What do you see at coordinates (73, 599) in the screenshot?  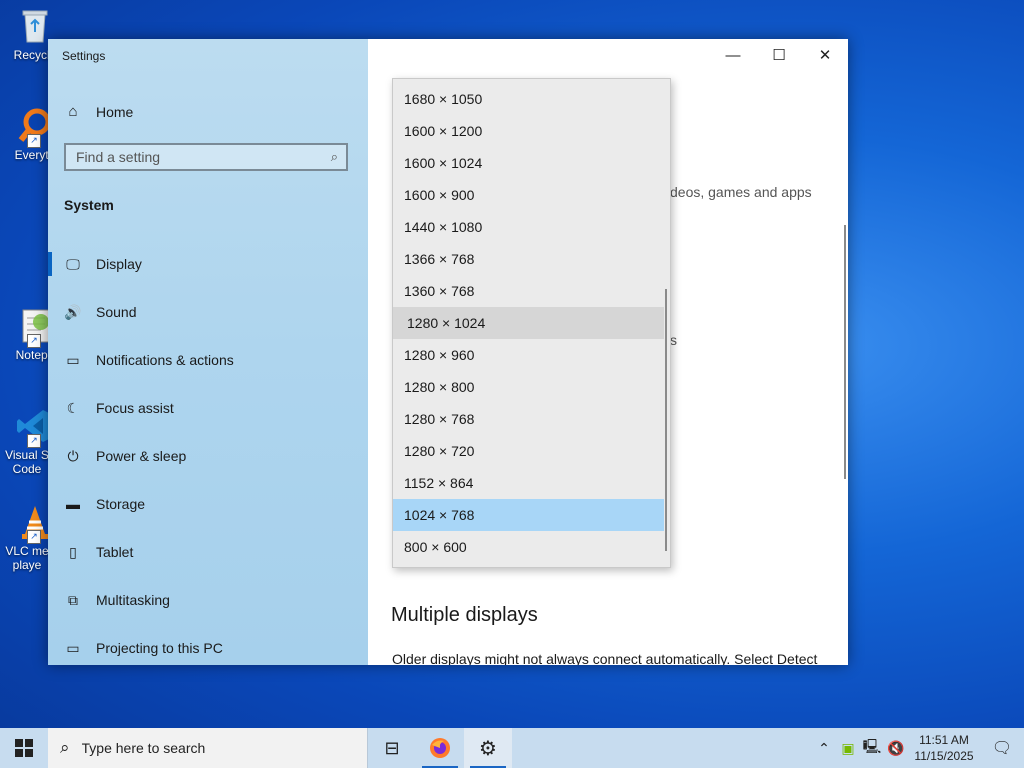 I see `multitasking-icon: ⧉` at bounding box center [73, 599].